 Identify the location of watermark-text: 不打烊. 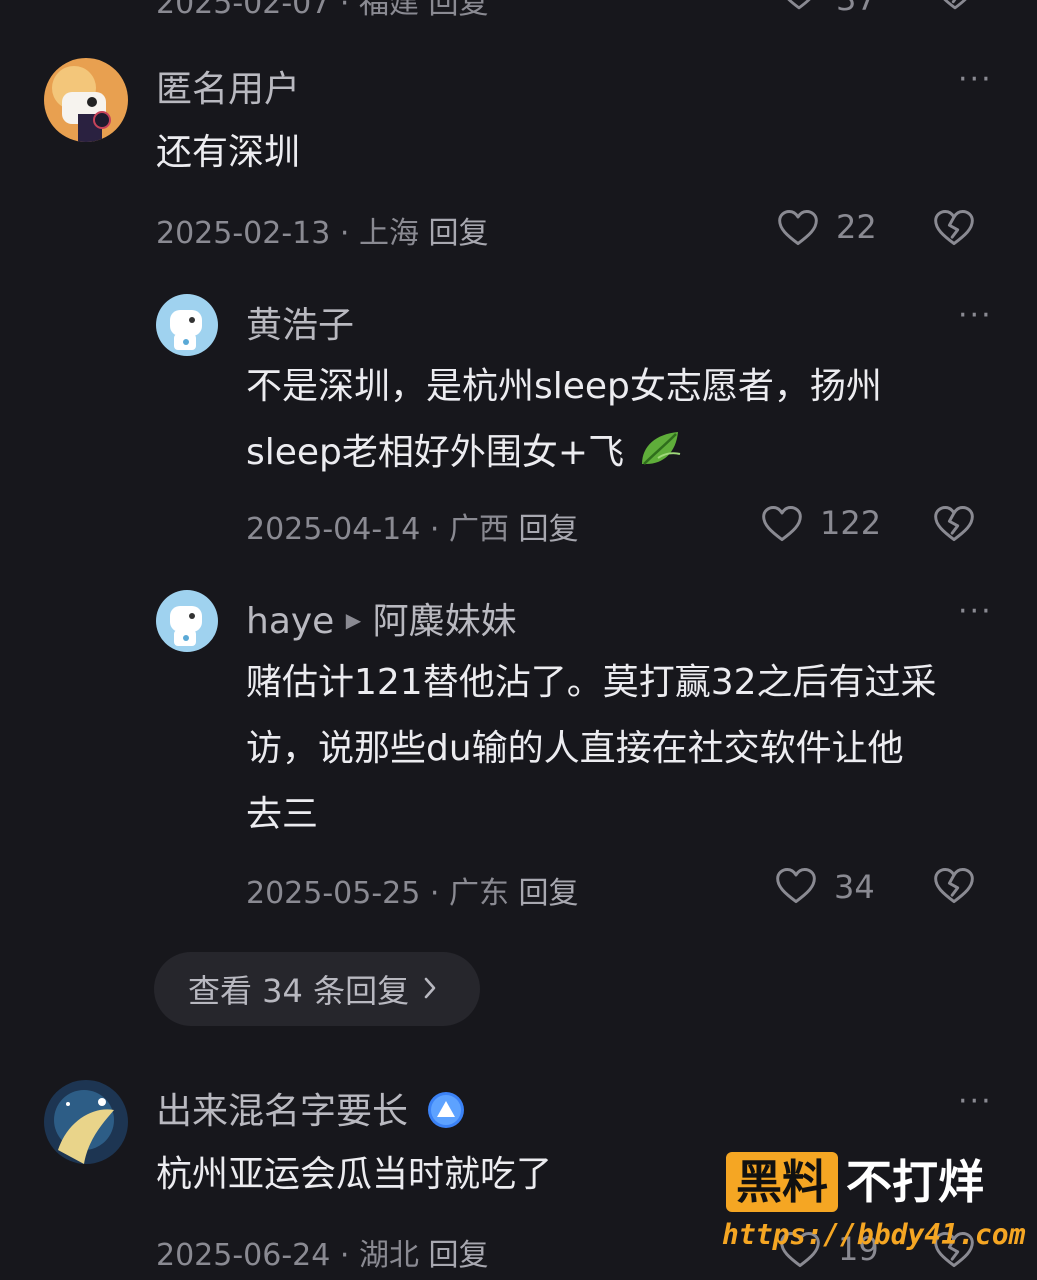
(915, 1182).